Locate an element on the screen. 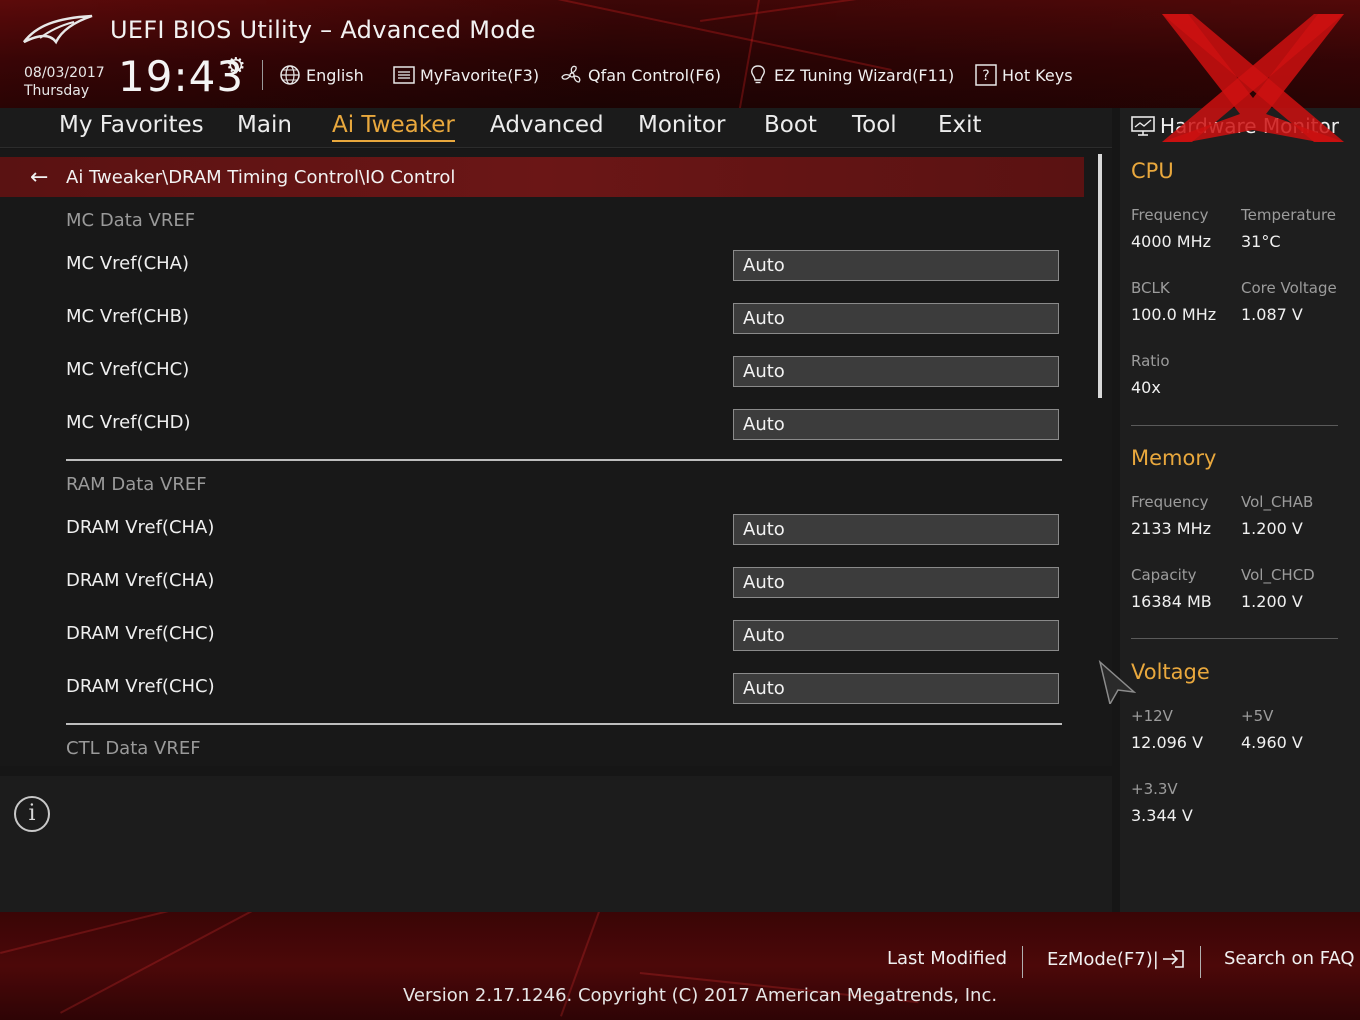 This screenshot has height=1020, width=1360. ratio-value: 40x is located at coordinates (1146, 387).